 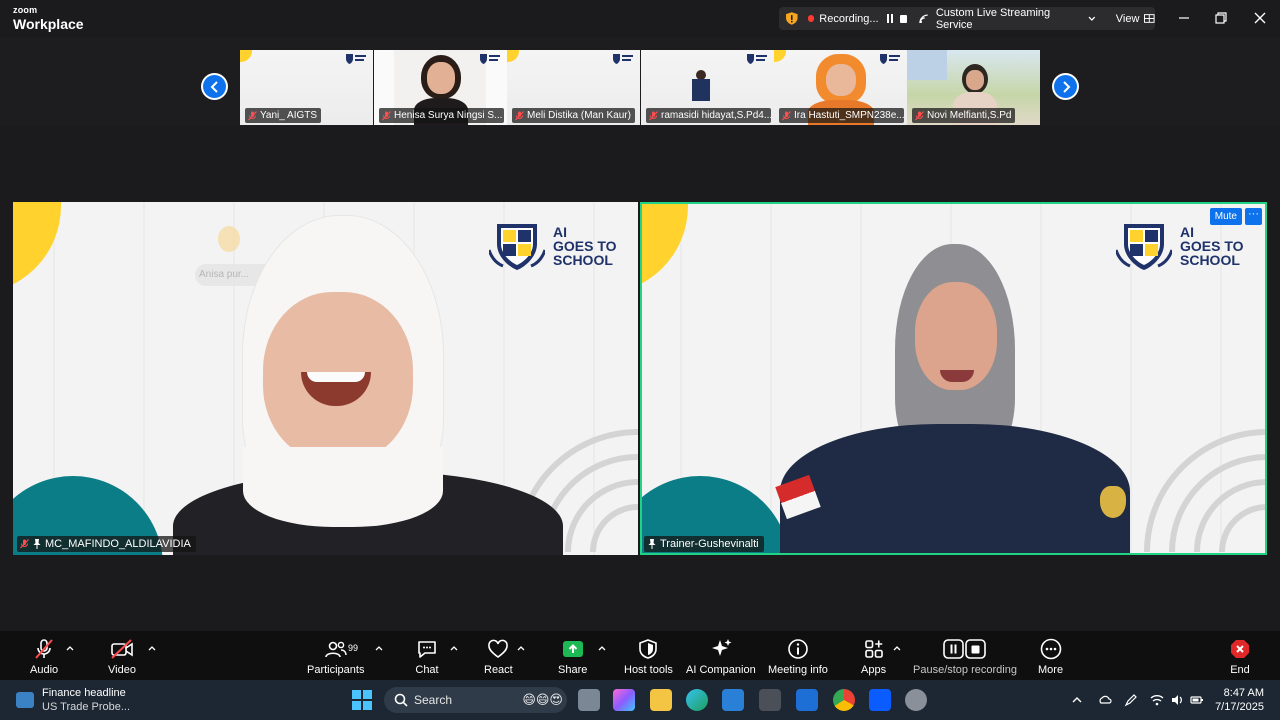 What do you see at coordinates (1131, 700) in the screenshot?
I see `pen-icon` at bounding box center [1131, 700].